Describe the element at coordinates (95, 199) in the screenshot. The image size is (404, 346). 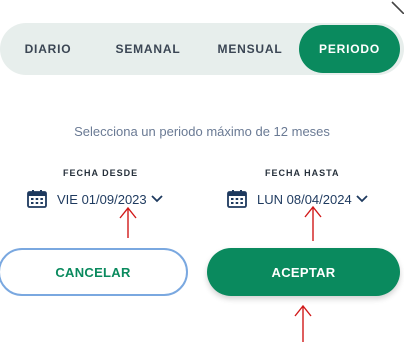
I see `from-date-picker: VIE 01/09/2023` at that location.